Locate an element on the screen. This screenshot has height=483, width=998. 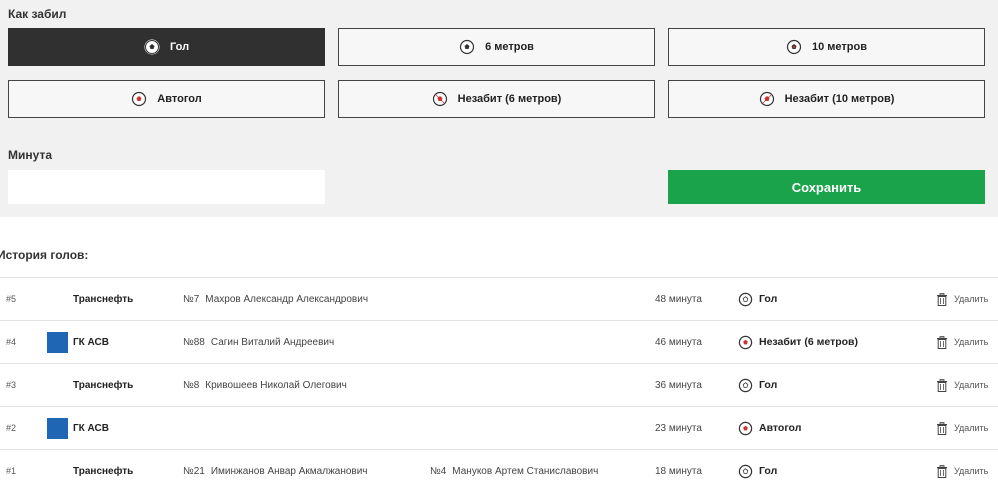
goal-minute: 36 минута is located at coordinates (678, 385).